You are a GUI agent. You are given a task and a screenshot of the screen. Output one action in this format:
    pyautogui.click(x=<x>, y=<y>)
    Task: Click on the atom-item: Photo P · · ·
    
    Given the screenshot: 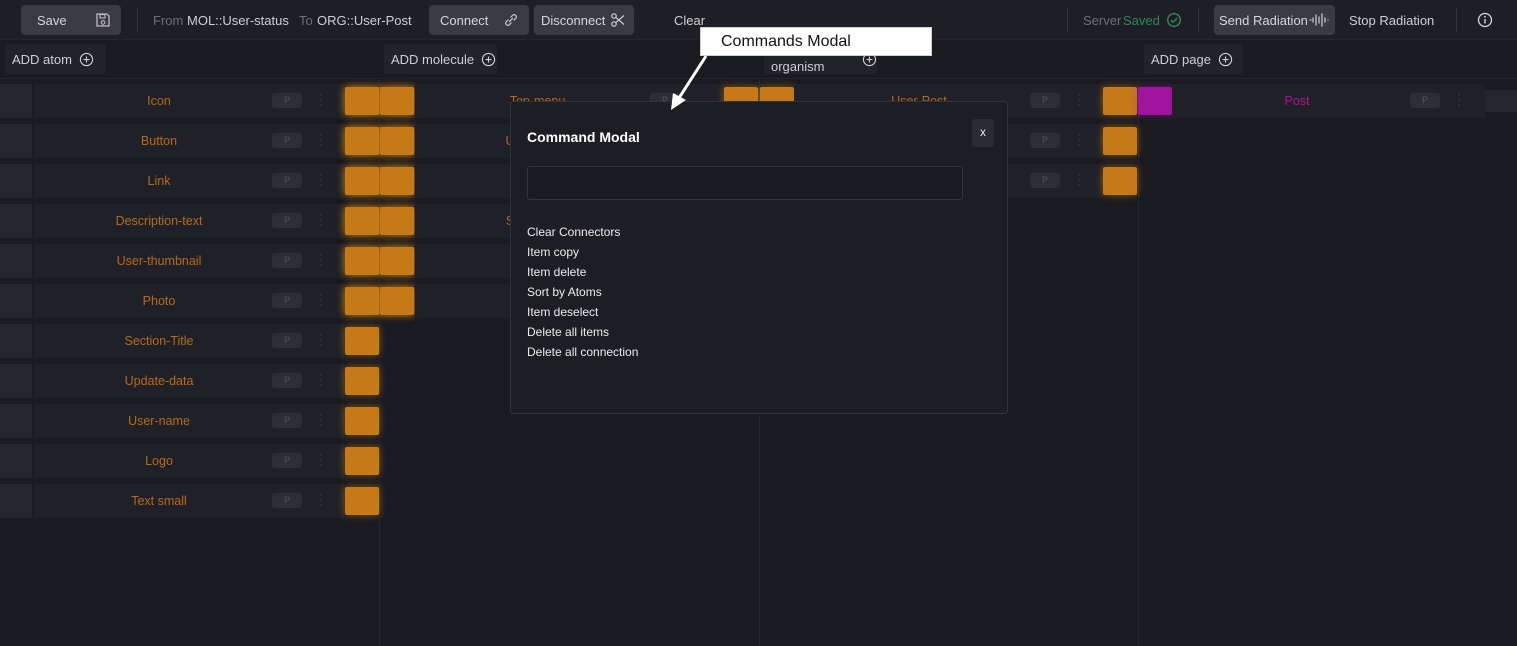 What is the action you would take?
    pyautogui.click(x=207, y=301)
    